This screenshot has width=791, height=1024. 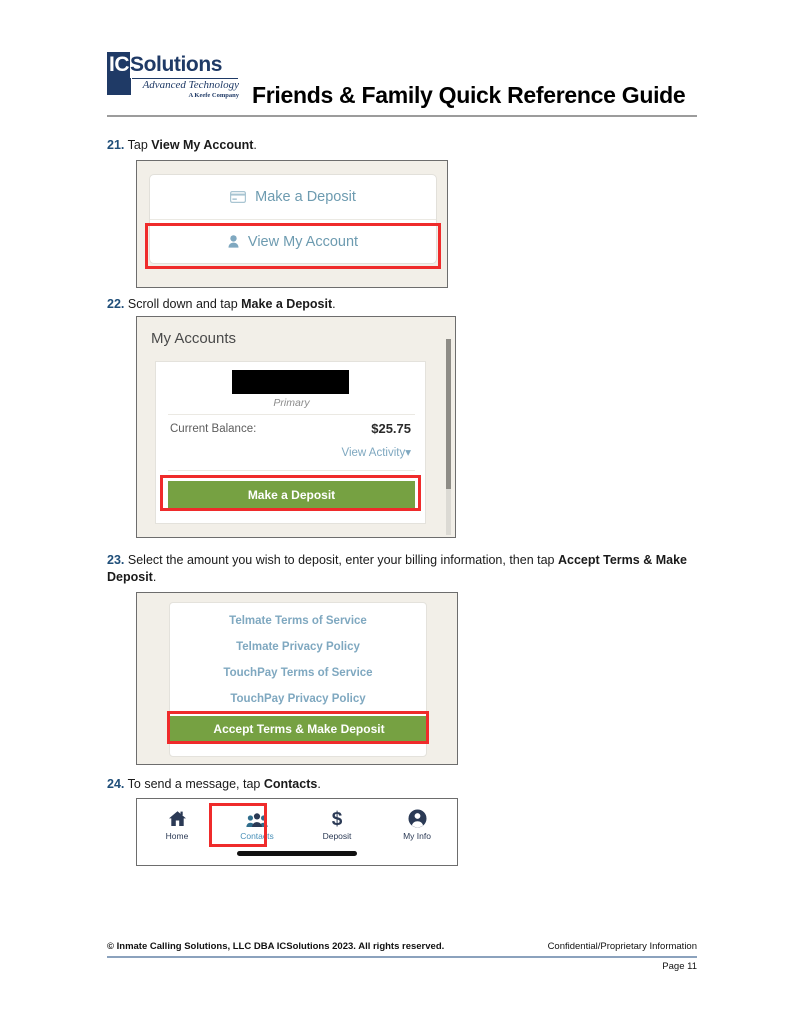 What do you see at coordinates (407, 145) in the screenshot?
I see `step-21: 21. Tap View My Account.` at bounding box center [407, 145].